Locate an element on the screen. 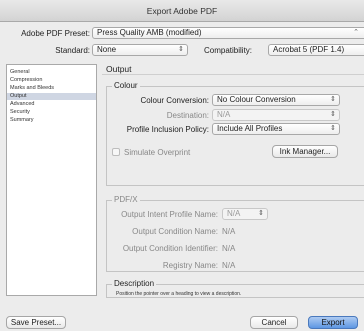 This screenshot has width=364, height=331. heading-divider is located at coordinates (233, 74).